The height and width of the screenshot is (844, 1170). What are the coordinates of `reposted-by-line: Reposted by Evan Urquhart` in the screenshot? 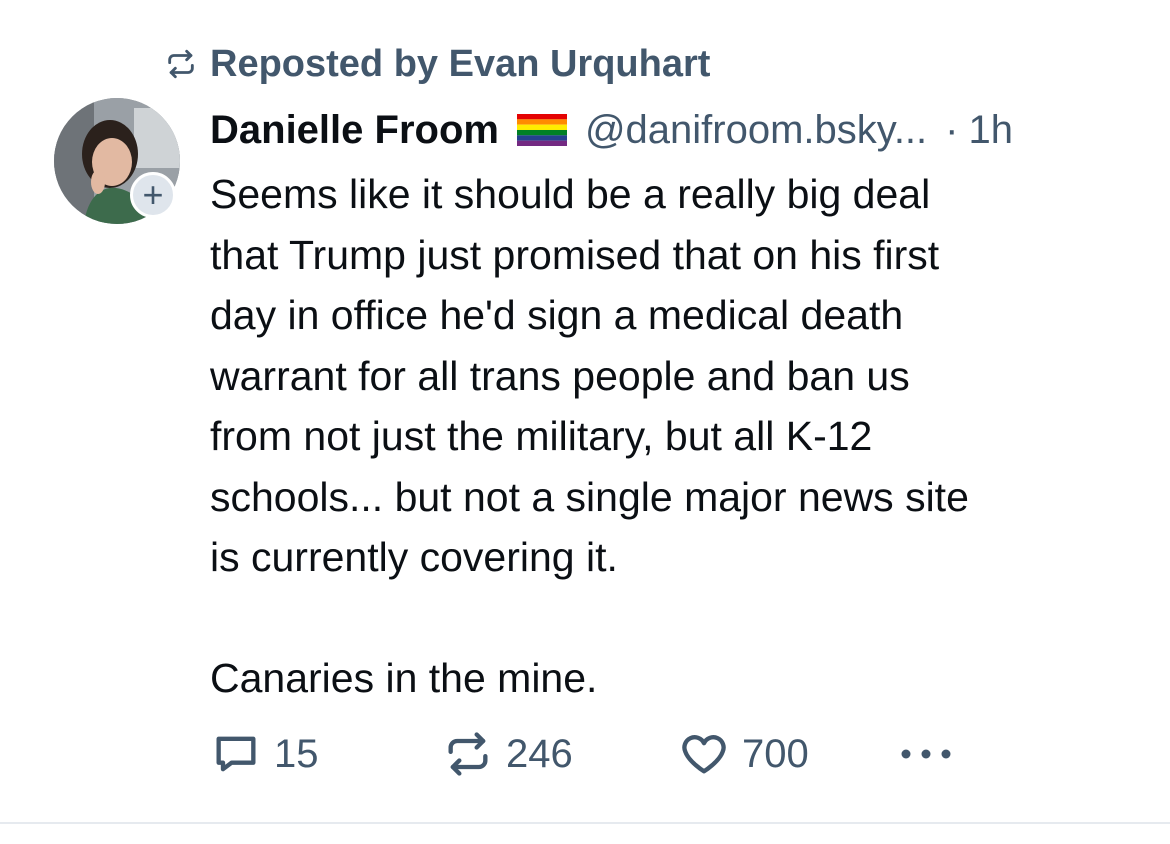 It's located at (437, 64).